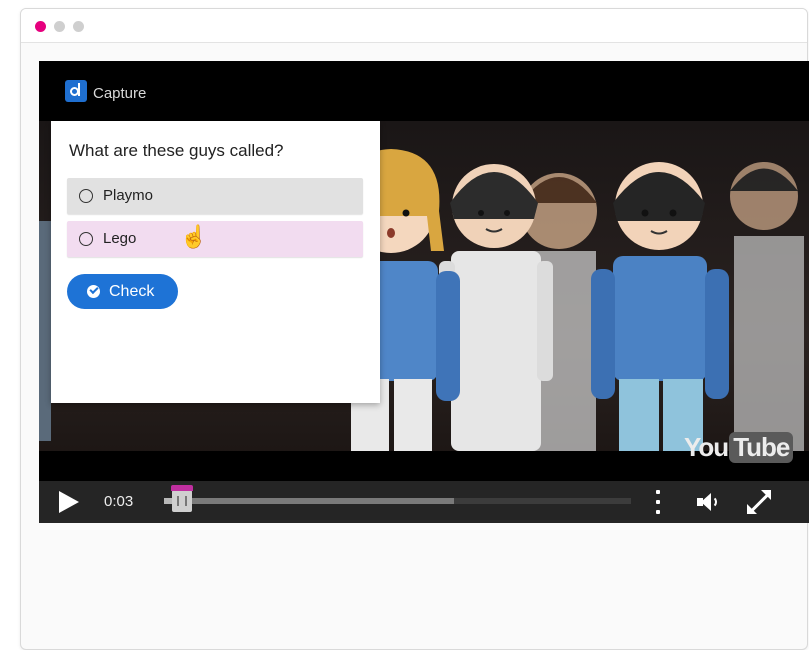 The height and width of the screenshot is (650, 809). I want to click on youtube-watermark-you: You, so click(706, 446).